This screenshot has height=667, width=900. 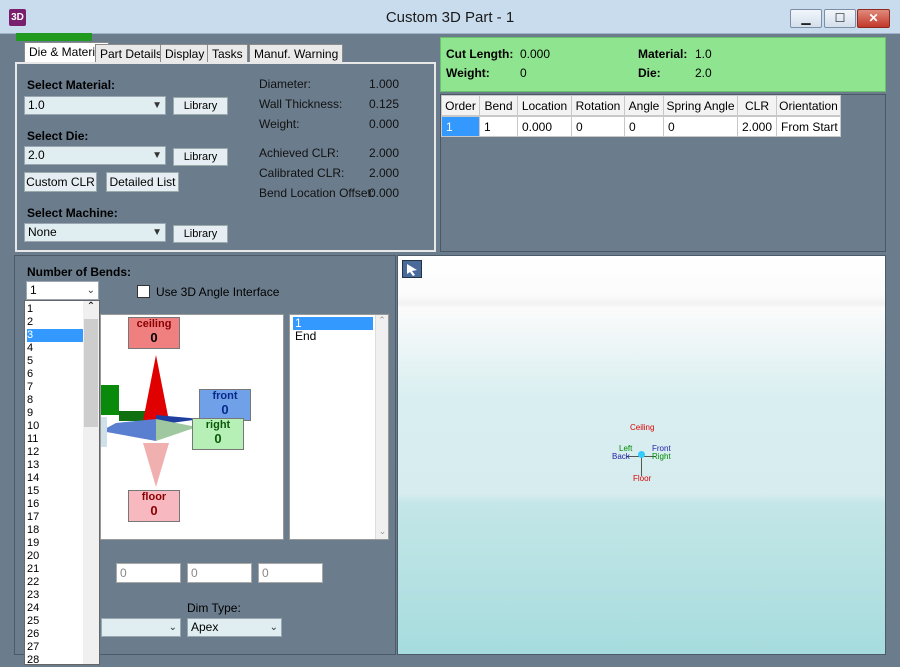 I want to click on material-select: 1.0 ▼, so click(x=95, y=105).